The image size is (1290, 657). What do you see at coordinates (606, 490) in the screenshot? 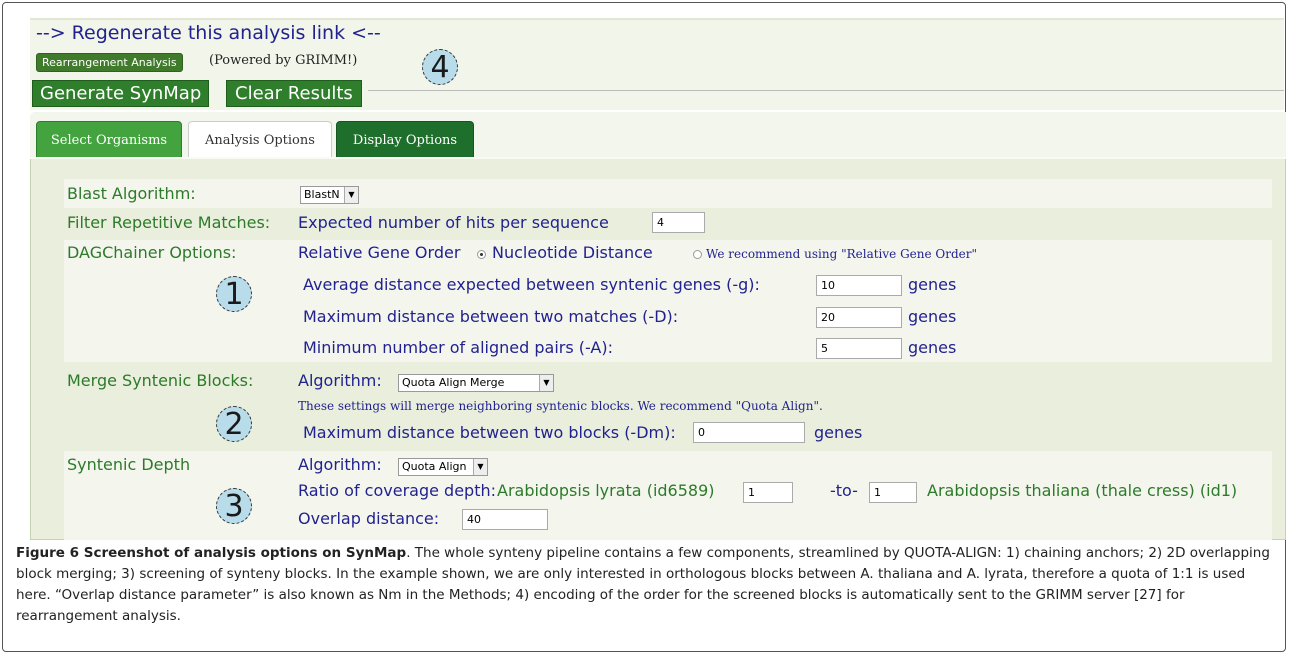
I see `organism-1: Arabidopsis lyrata (id6589)` at bounding box center [606, 490].